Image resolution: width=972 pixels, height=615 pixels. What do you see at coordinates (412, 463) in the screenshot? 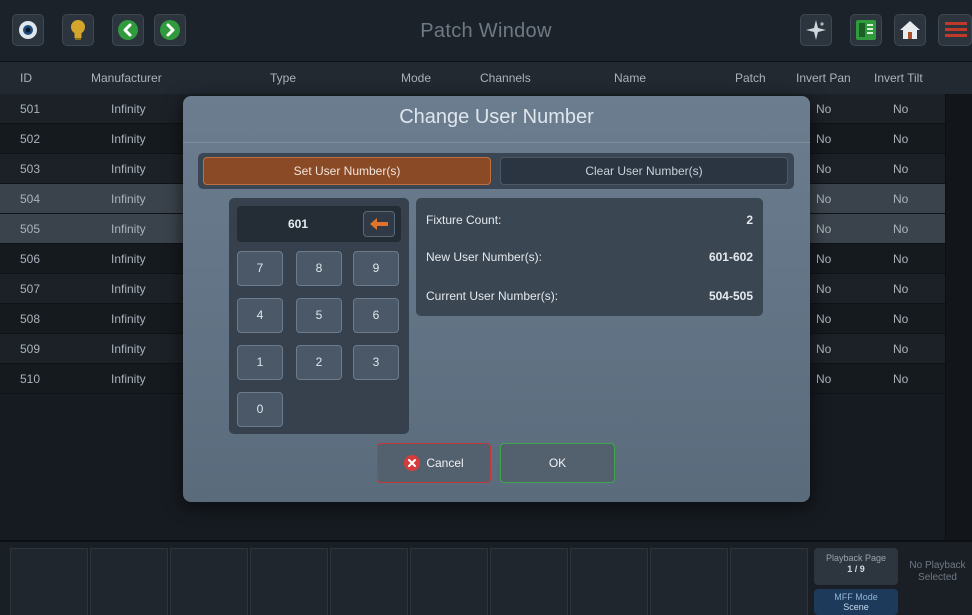
I see `close-icon` at bounding box center [412, 463].